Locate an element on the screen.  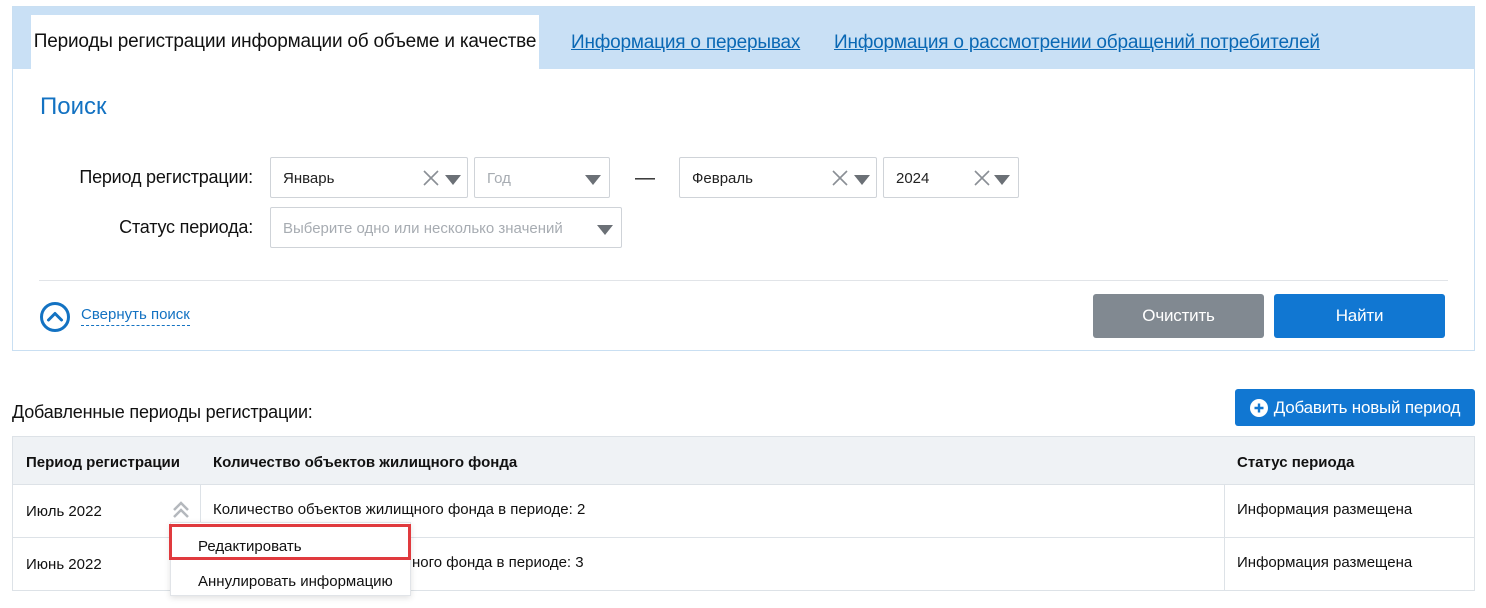
tab-breaks: Информация о перерывах is located at coordinates (685, 43).